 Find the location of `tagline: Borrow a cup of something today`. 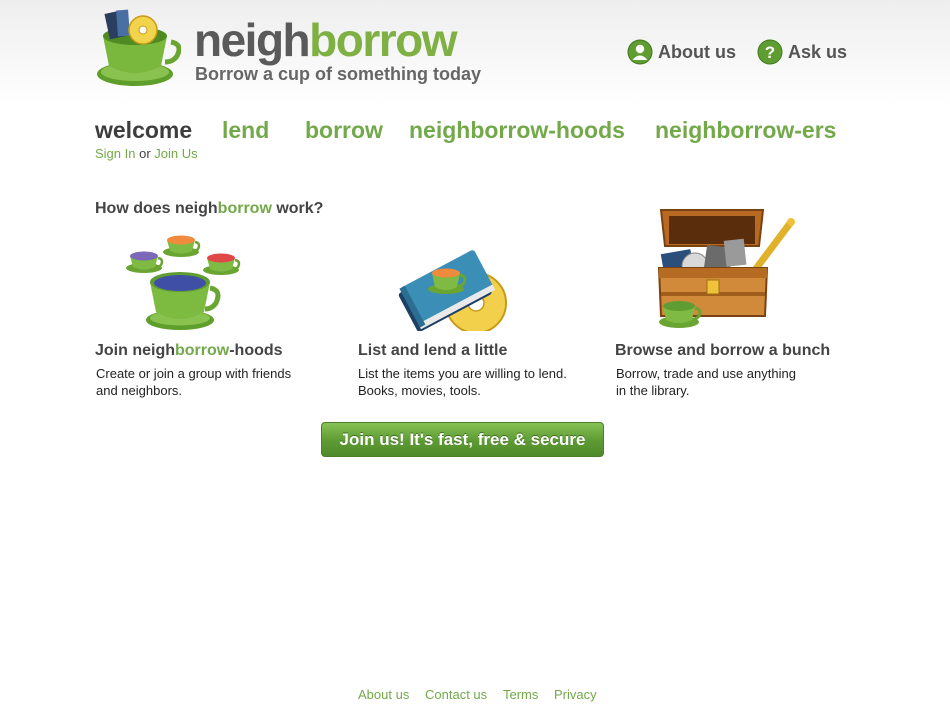

tagline: Borrow a cup of something today is located at coordinates (338, 74).